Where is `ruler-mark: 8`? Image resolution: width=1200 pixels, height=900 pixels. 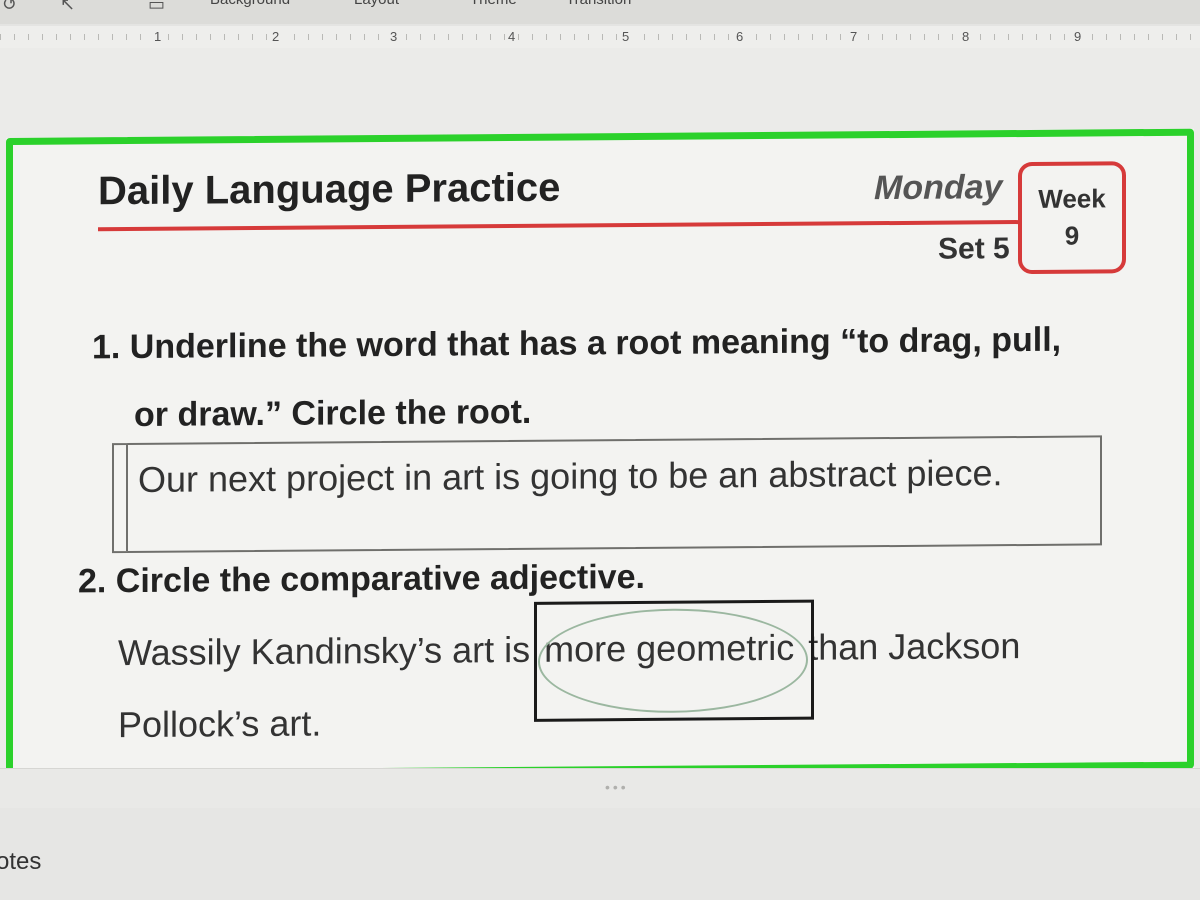 ruler-mark: 8 is located at coordinates (966, 36).